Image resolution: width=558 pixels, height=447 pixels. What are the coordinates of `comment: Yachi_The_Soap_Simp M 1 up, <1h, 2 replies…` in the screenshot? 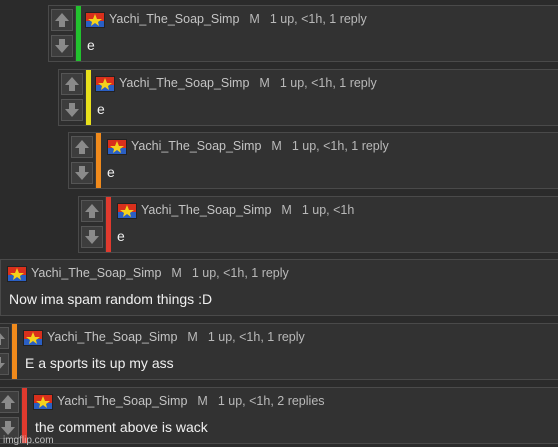 It's located at (279, 415).